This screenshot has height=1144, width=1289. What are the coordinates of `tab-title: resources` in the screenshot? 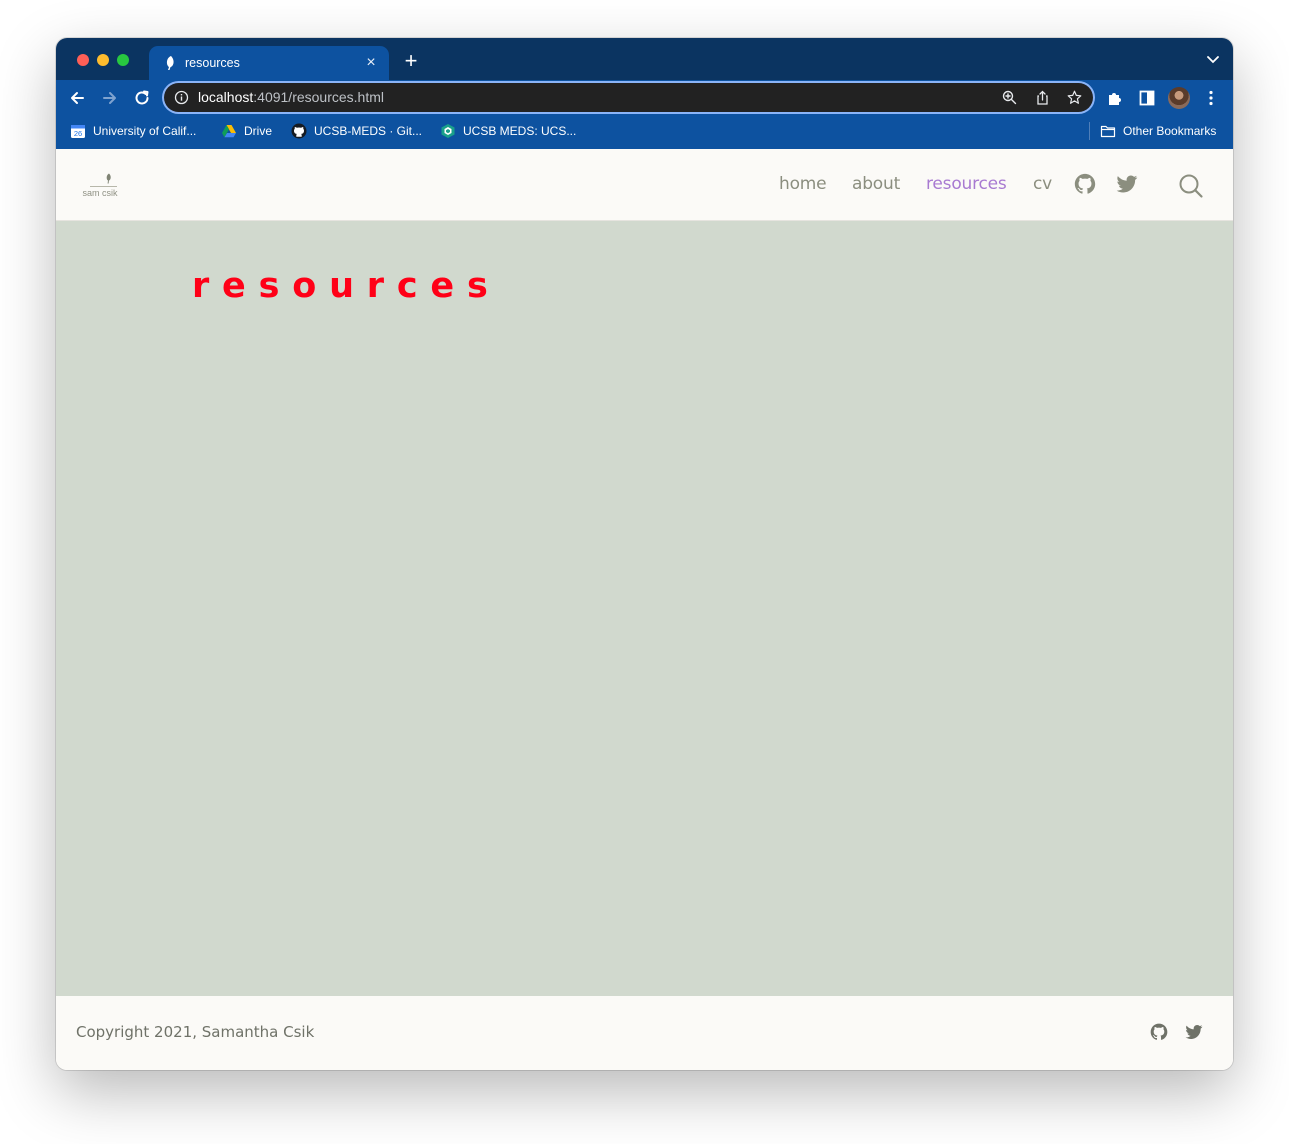 It's located at (212, 63).